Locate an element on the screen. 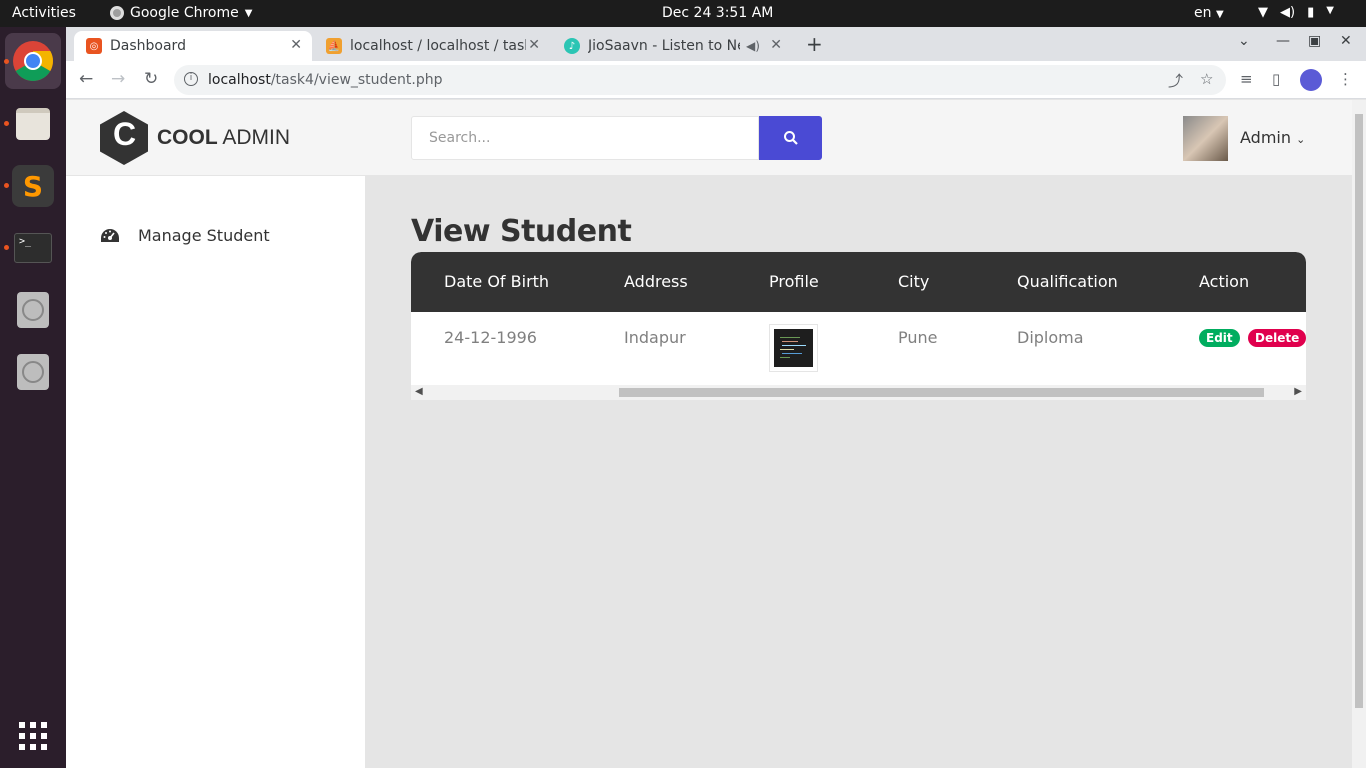 Image resolution: width=1366 pixels, height=768 pixels. dock-sublime-text: S is located at coordinates (33, 186).